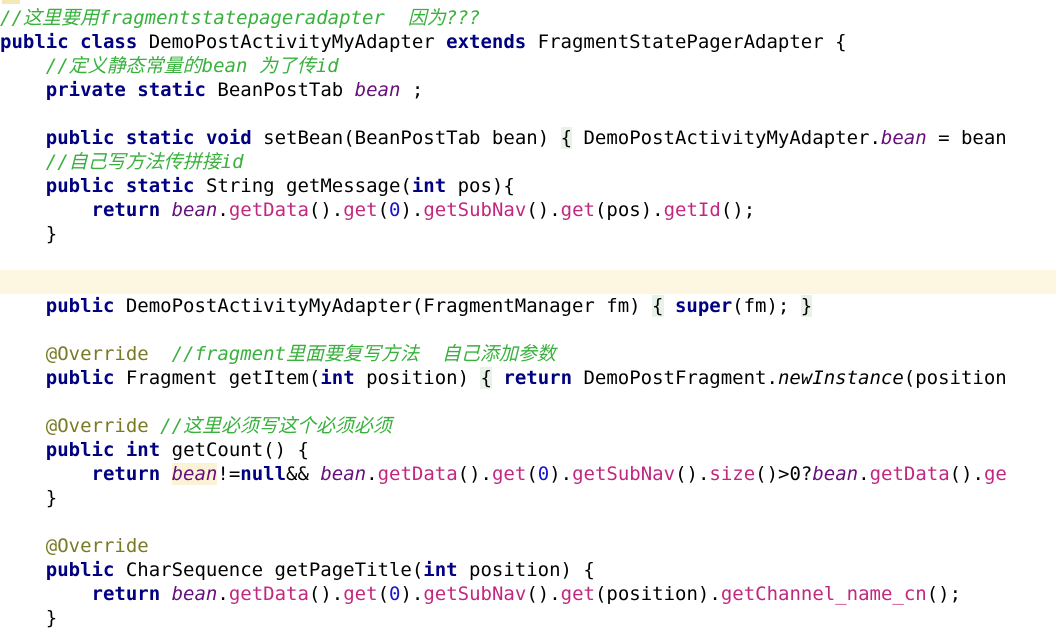 Image resolution: width=1056 pixels, height=634 pixels. Describe the element at coordinates (528, 546) in the screenshot. I see `code-line: @Override` at that location.